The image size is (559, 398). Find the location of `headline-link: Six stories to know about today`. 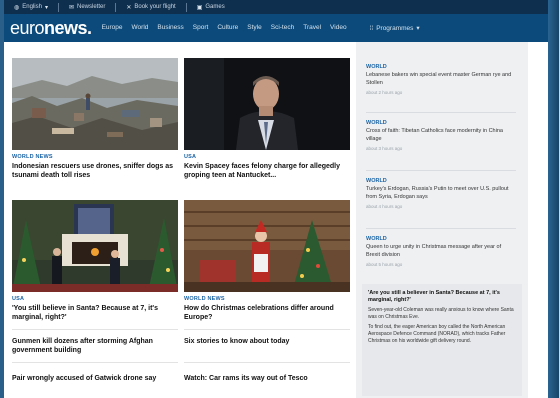

headline-link: Six stories to know about today is located at coordinates (267, 341).